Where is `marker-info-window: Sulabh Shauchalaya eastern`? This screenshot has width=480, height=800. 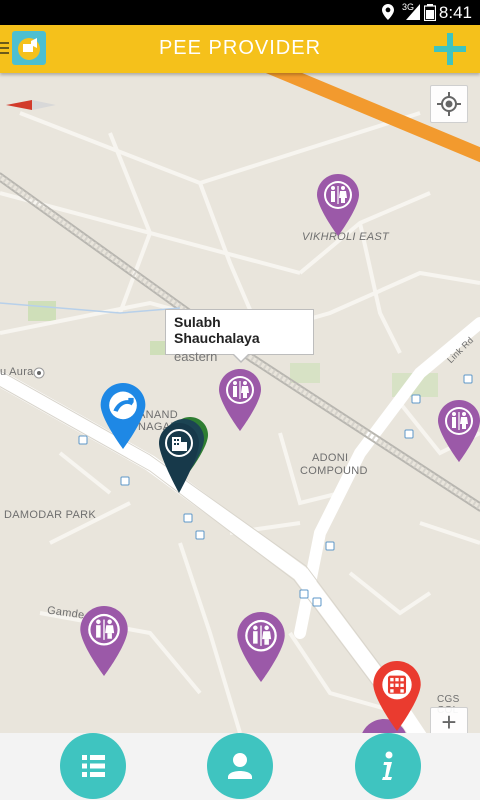 marker-info-window: Sulabh Shauchalaya eastern is located at coordinates (239, 336).